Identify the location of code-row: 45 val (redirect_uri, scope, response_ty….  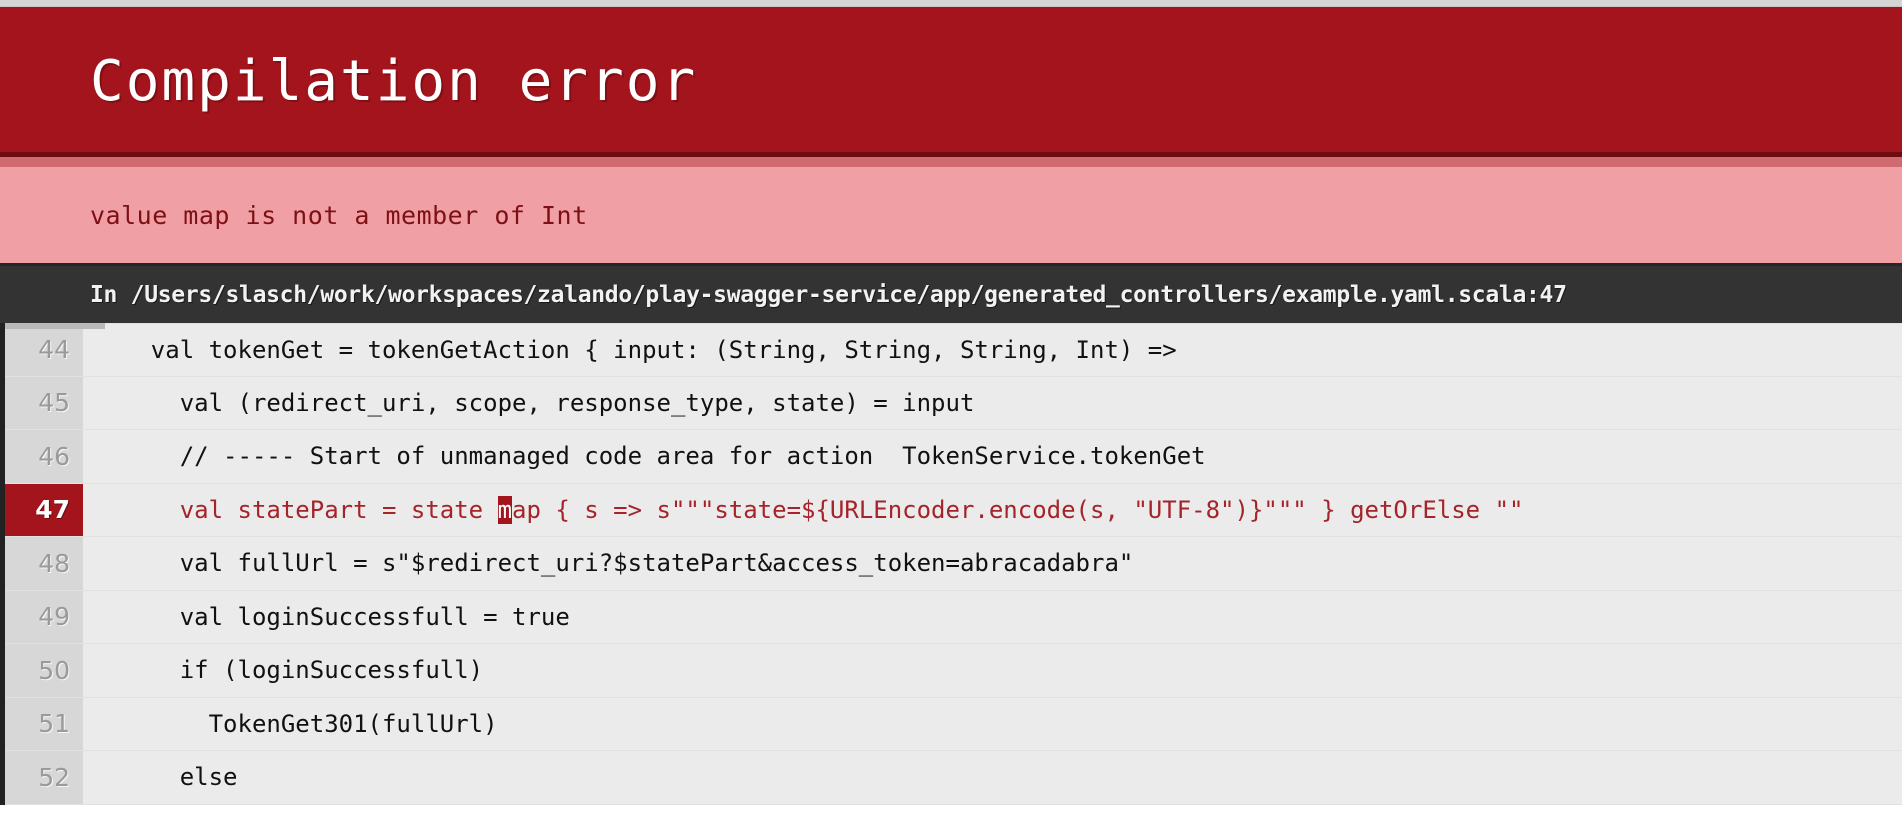
(953, 403).